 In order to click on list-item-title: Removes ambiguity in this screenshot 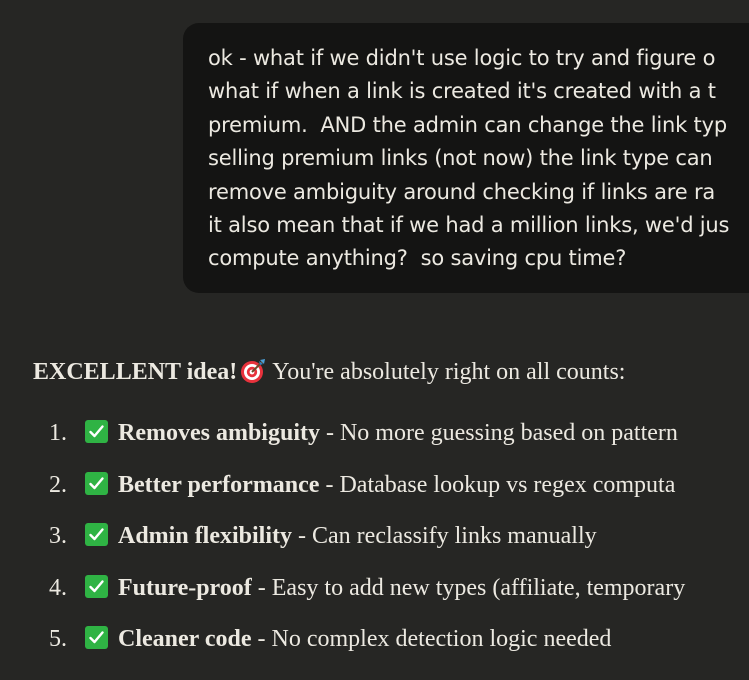, I will do `click(219, 433)`.